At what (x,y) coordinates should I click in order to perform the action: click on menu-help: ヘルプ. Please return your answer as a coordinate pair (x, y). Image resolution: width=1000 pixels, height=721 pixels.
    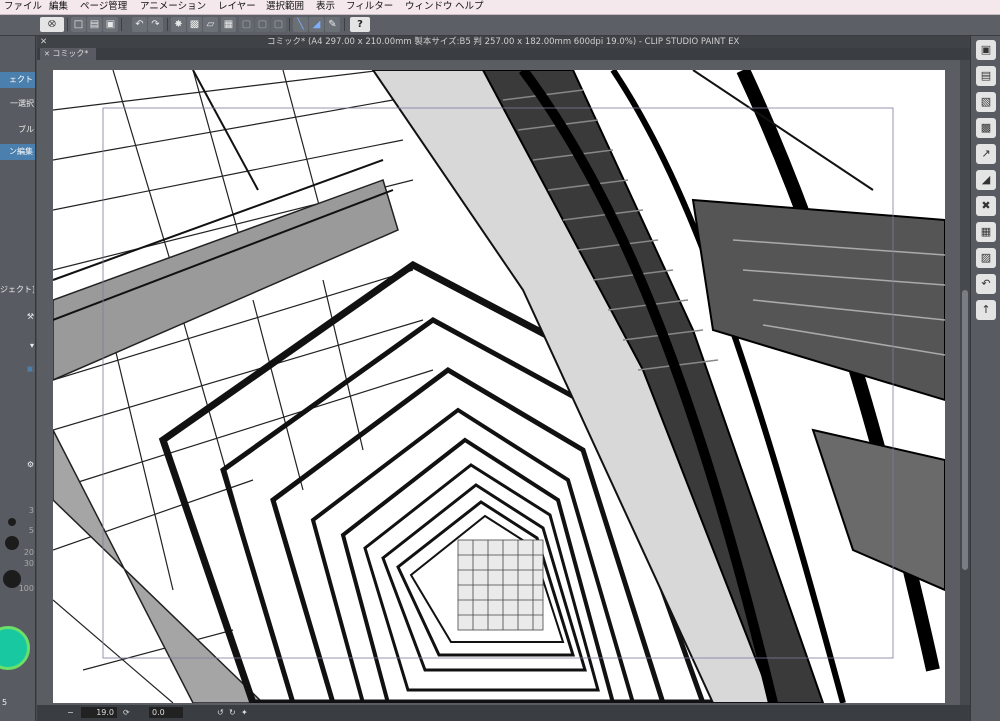
    Looking at the image, I should click on (469, 7).